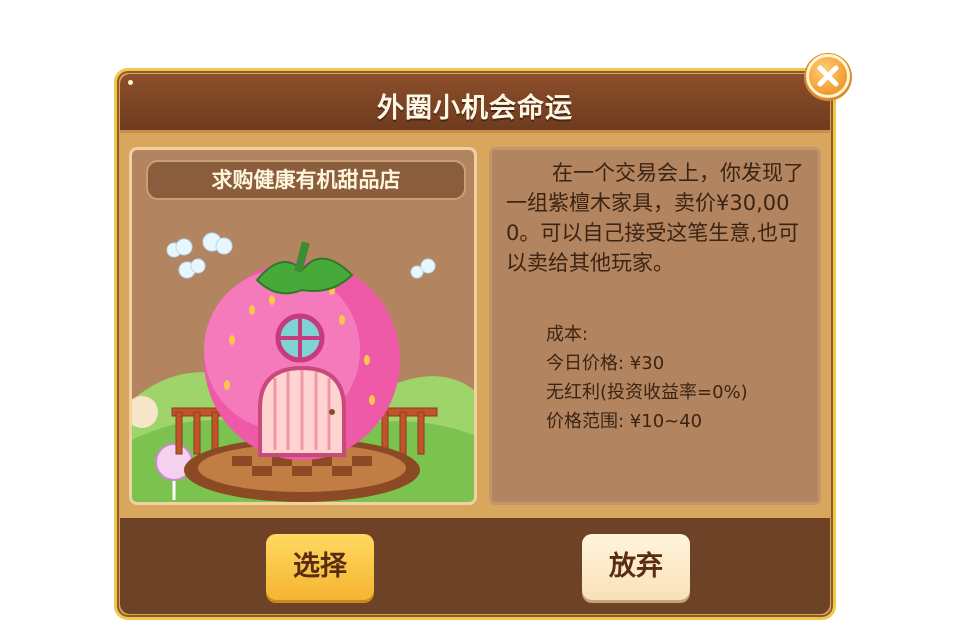 This screenshot has width=960, height=640. Describe the element at coordinates (636, 567) in the screenshot. I see `abandon-button: 放弃` at that location.